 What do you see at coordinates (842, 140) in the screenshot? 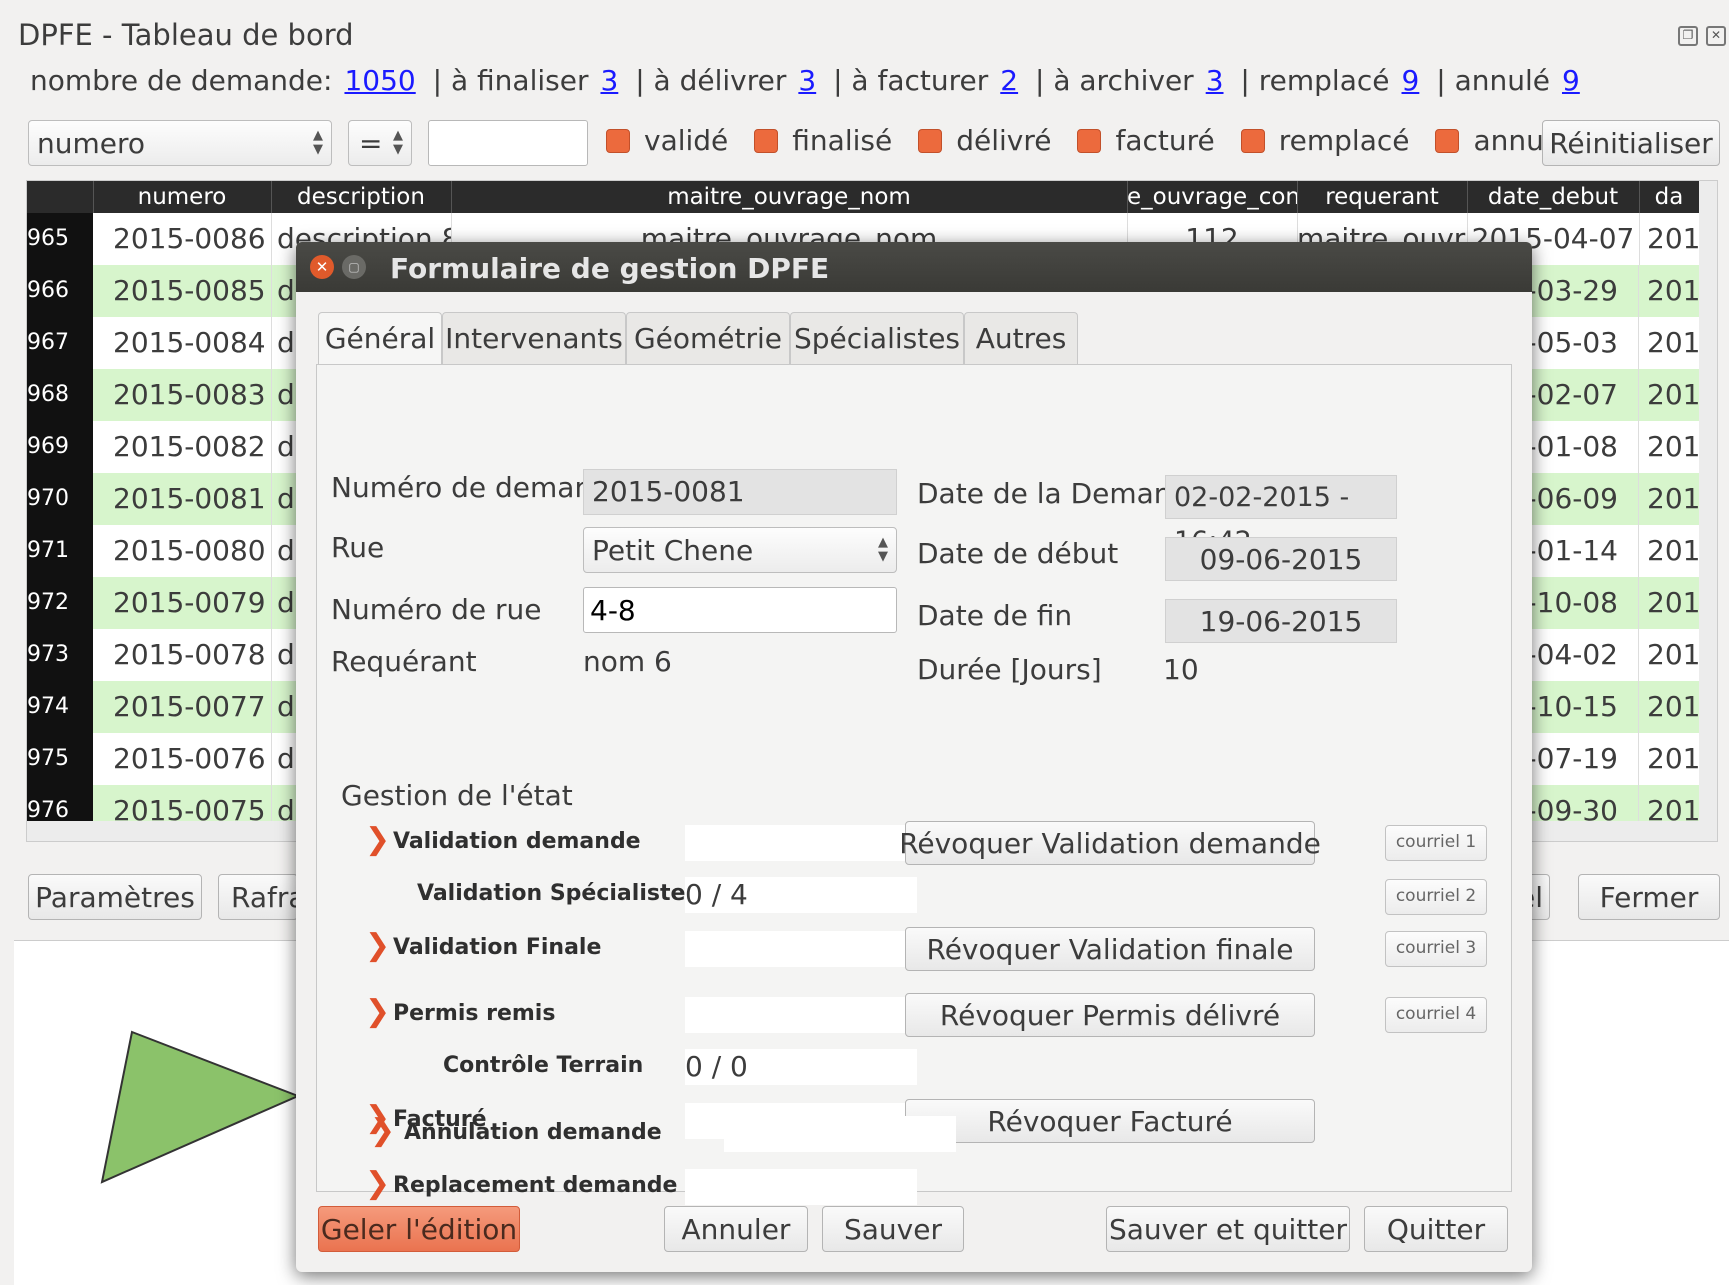
I see `checkbox-label: finalisé` at bounding box center [842, 140].